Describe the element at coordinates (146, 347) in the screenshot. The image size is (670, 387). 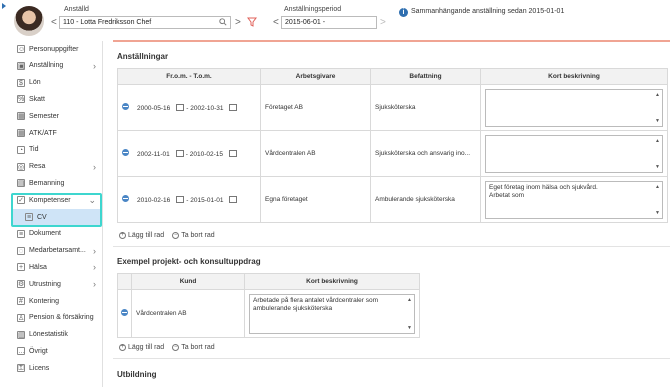
I see `projects-add-row: Lägg till rad` at that location.